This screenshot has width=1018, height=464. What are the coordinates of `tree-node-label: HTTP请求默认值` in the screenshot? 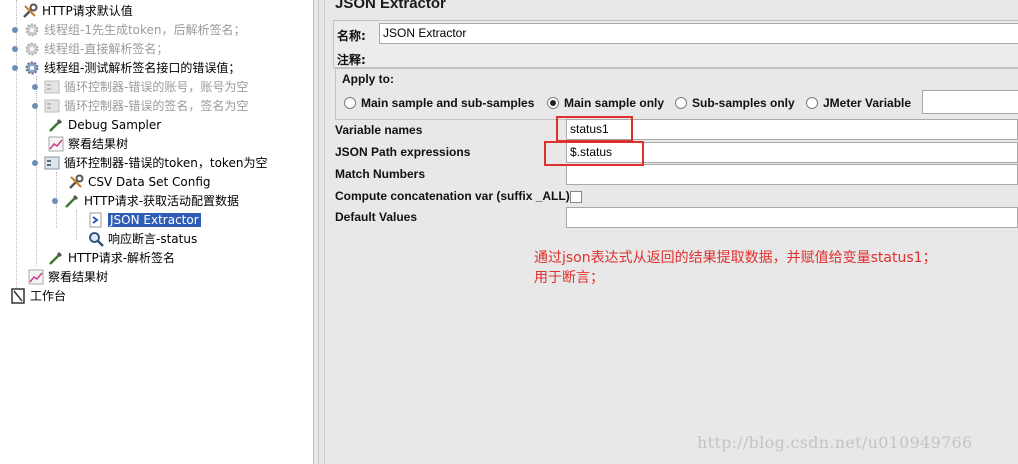 It's located at (87, 11).